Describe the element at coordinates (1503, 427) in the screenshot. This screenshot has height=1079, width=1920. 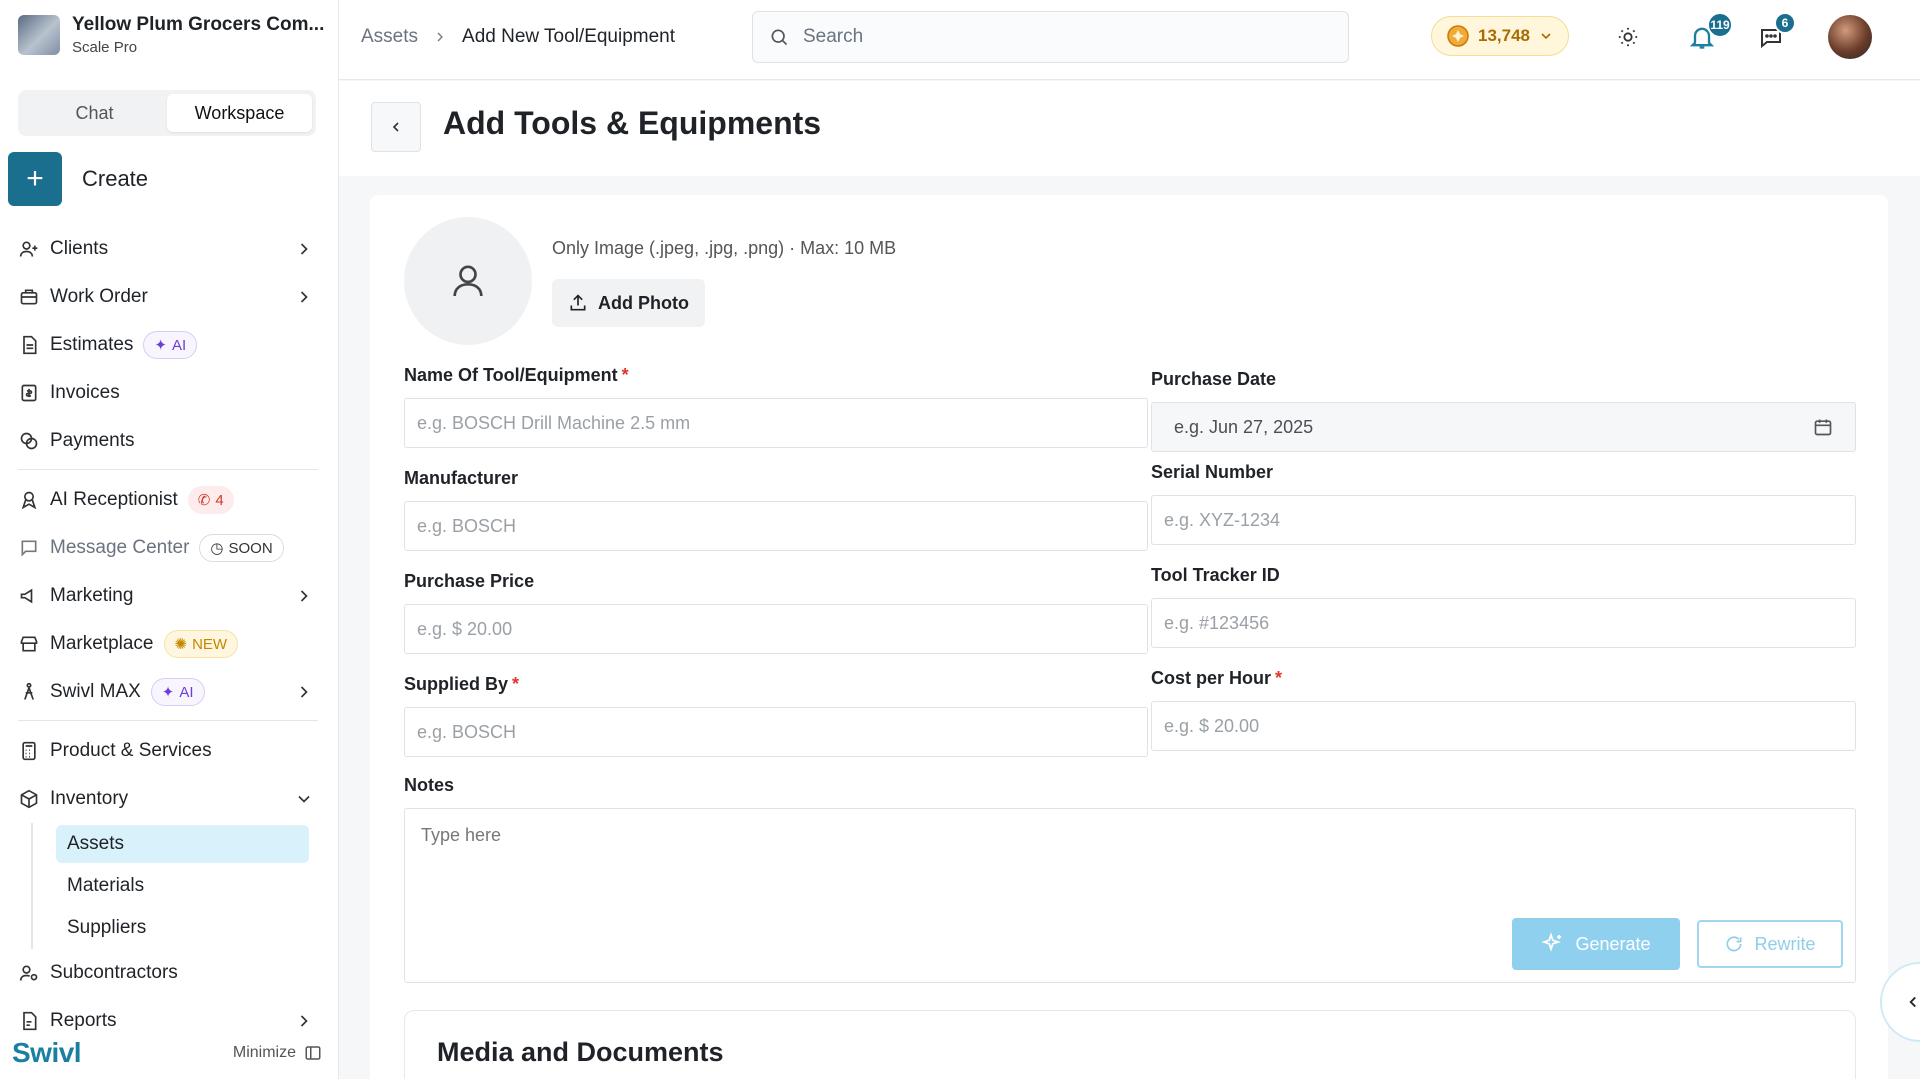
I see `purchase-date-input: e.g. Jun 27, 2025` at that location.